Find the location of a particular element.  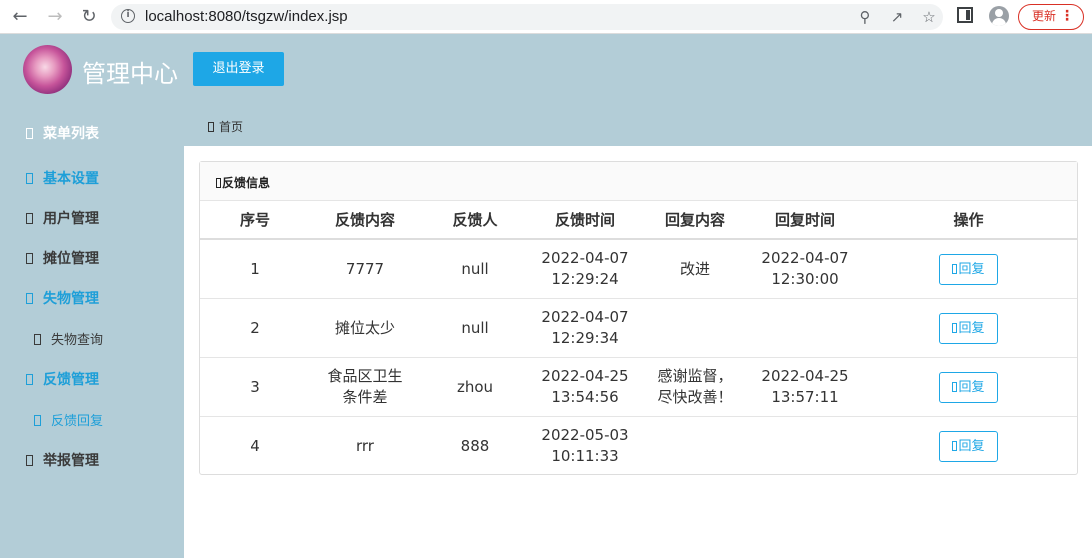

sidebar-item-stall-management: 摊位管理 is located at coordinates (62, 258).